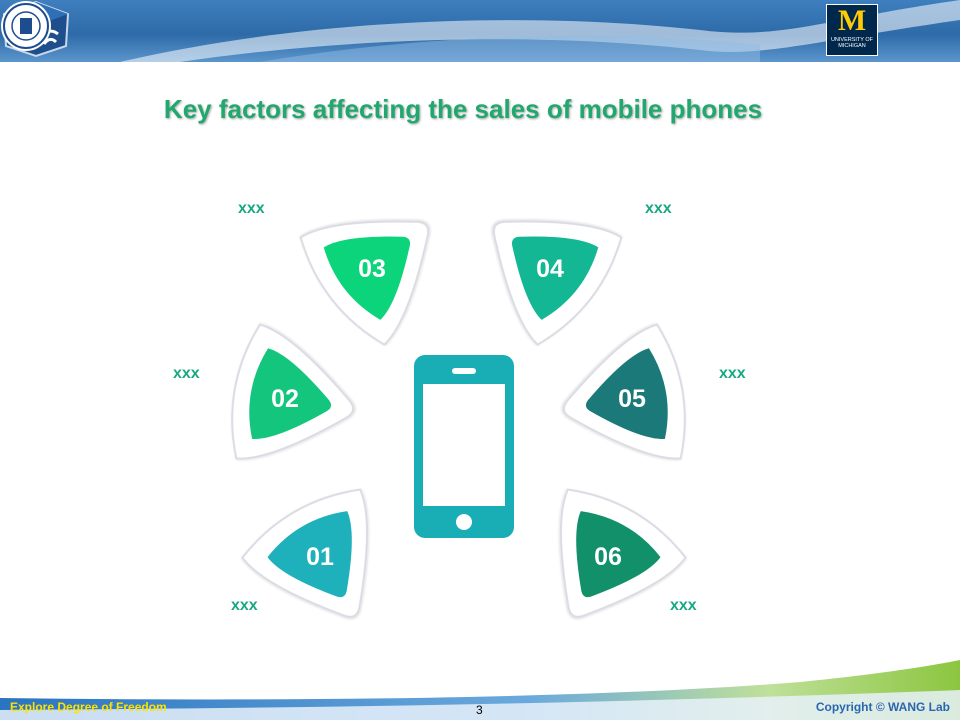 The width and height of the screenshot is (960, 720). Describe the element at coordinates (305, 553) in the screenshot. I see `factor-01-petal: 01` at that location.